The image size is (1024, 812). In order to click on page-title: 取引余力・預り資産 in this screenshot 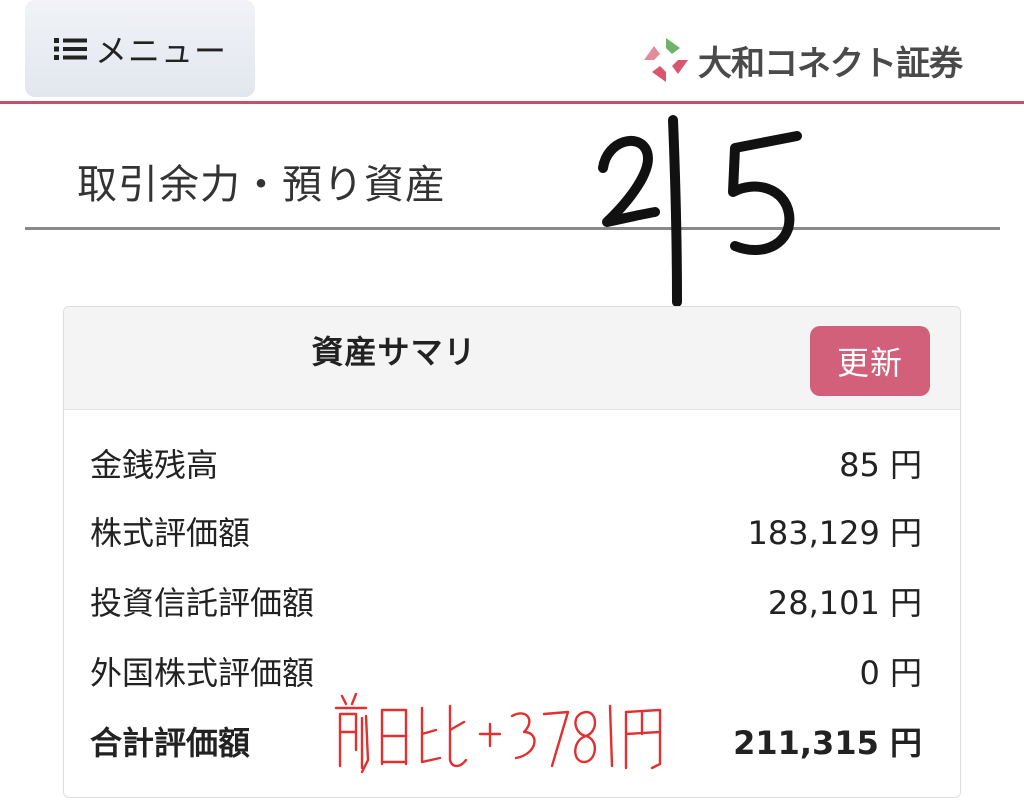, I will do `click(261, 185)`.